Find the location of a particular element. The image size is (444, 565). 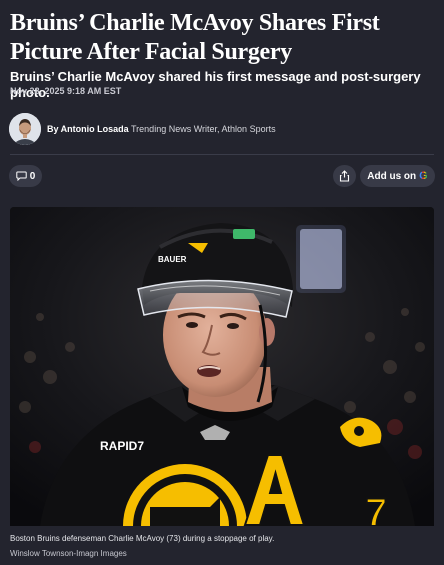

share-icon is located at coordinates (344, 176).